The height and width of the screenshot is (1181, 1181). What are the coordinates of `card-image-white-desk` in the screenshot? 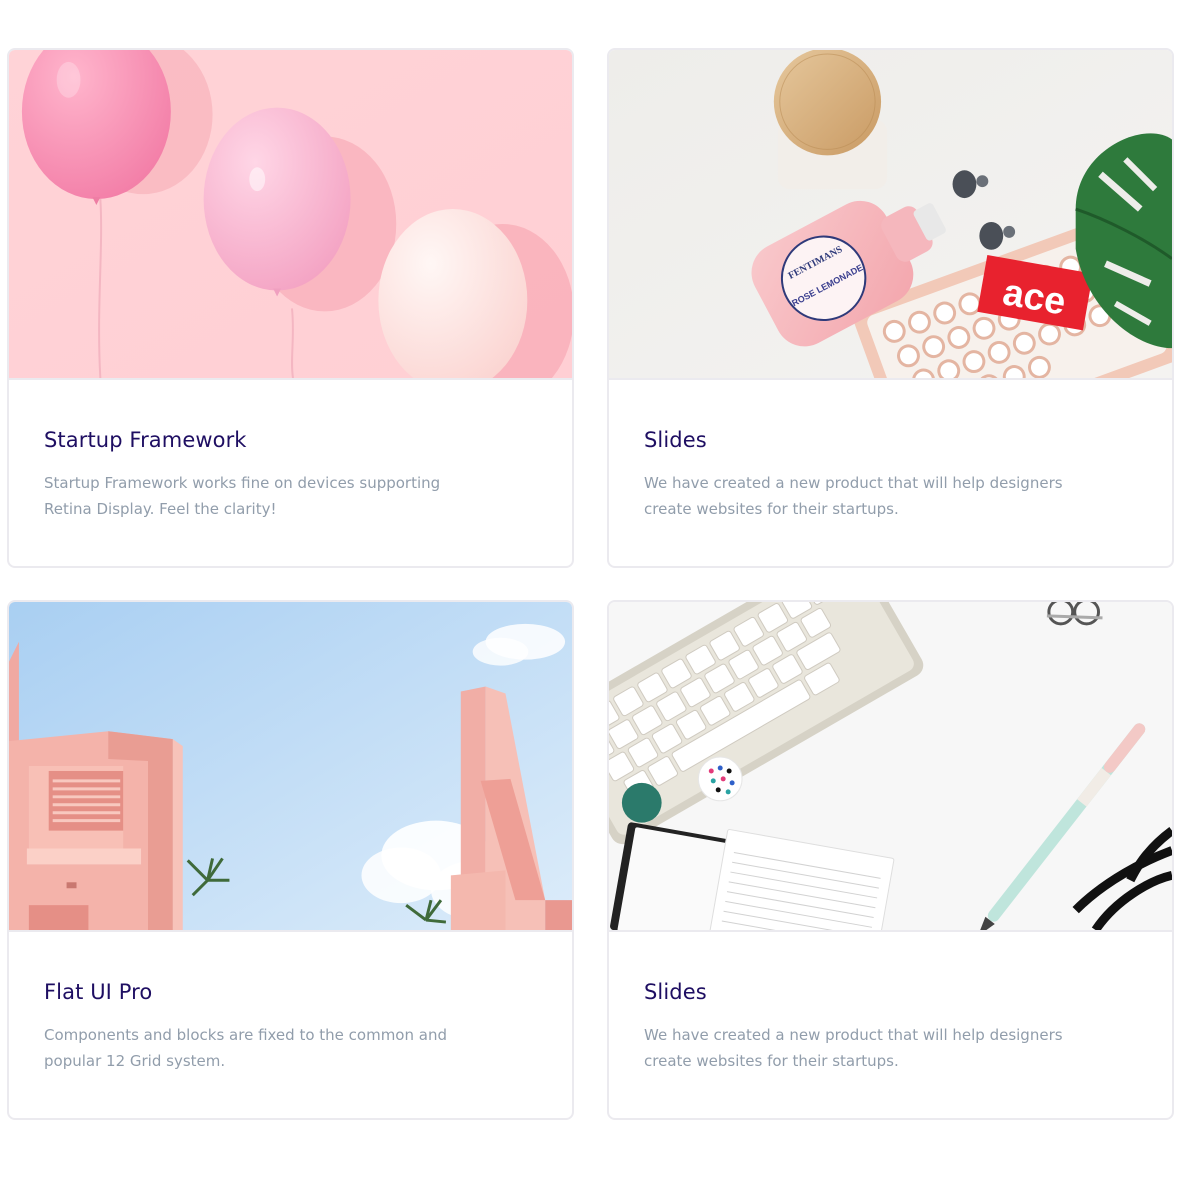 It's located at (890, 767).